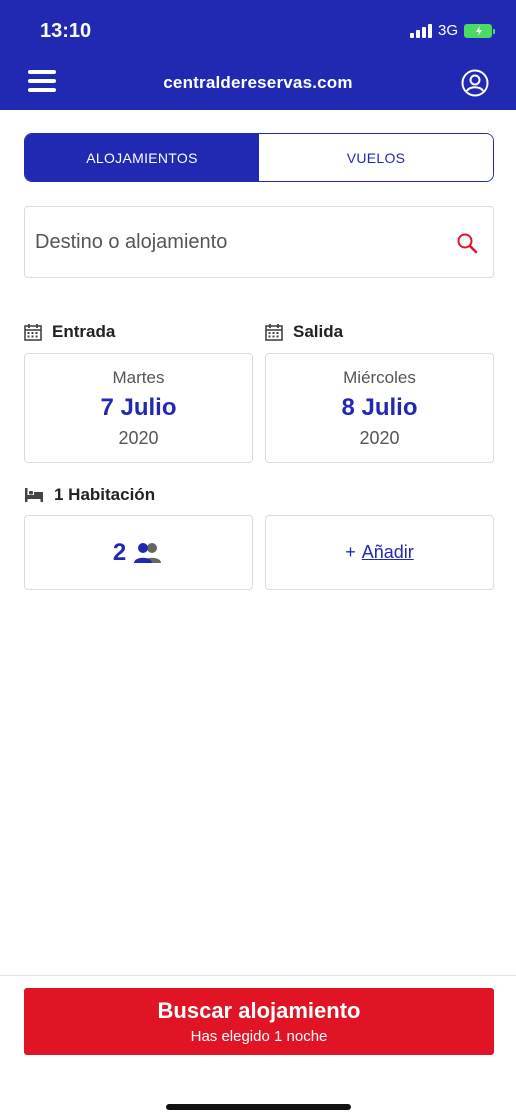  What do you see at coordinates (479, 30) in the screenshot?
I see `battery-icon` at bounding box center [479, 30].